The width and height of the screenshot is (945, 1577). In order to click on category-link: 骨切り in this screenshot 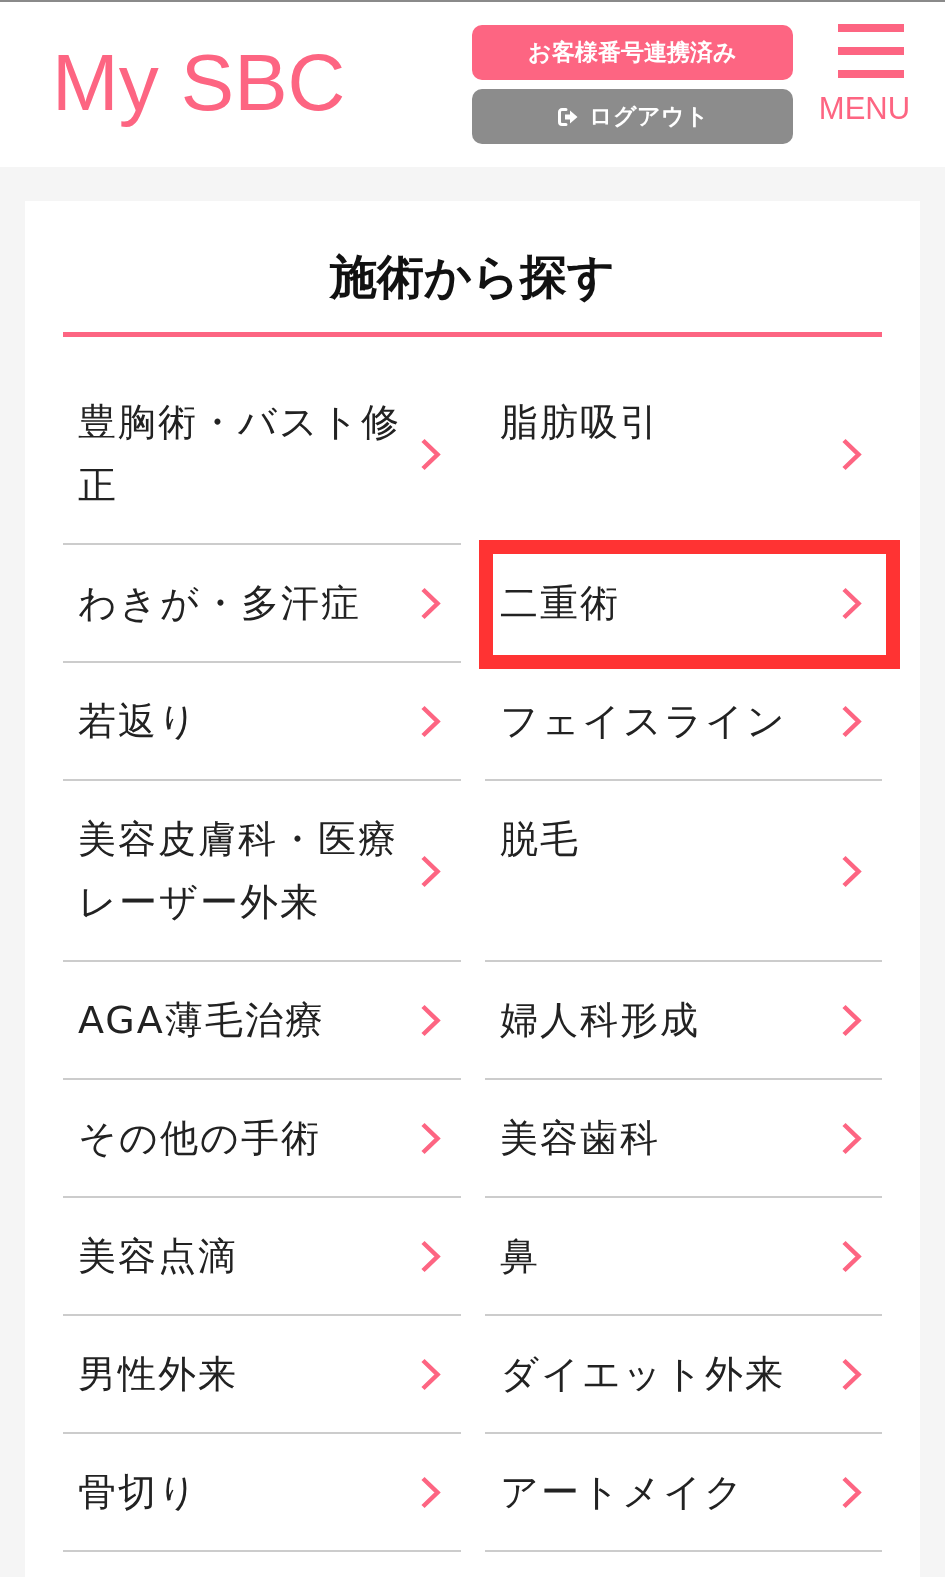, I will do `click(262, 1493)`.